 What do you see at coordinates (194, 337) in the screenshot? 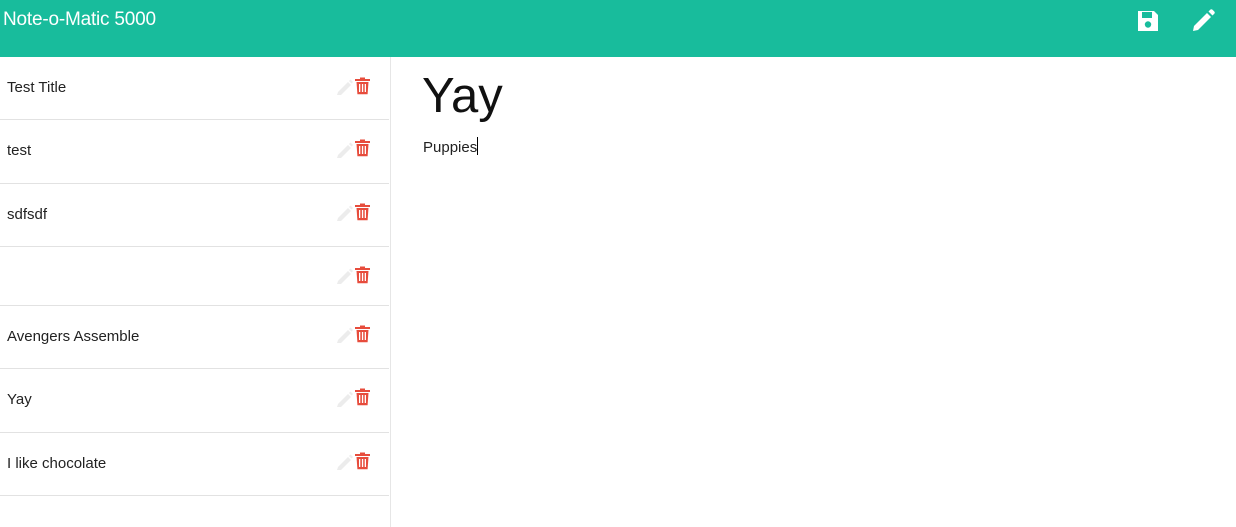
I see `list-item: Avengers Assemble` at bounding box center [194, 337].